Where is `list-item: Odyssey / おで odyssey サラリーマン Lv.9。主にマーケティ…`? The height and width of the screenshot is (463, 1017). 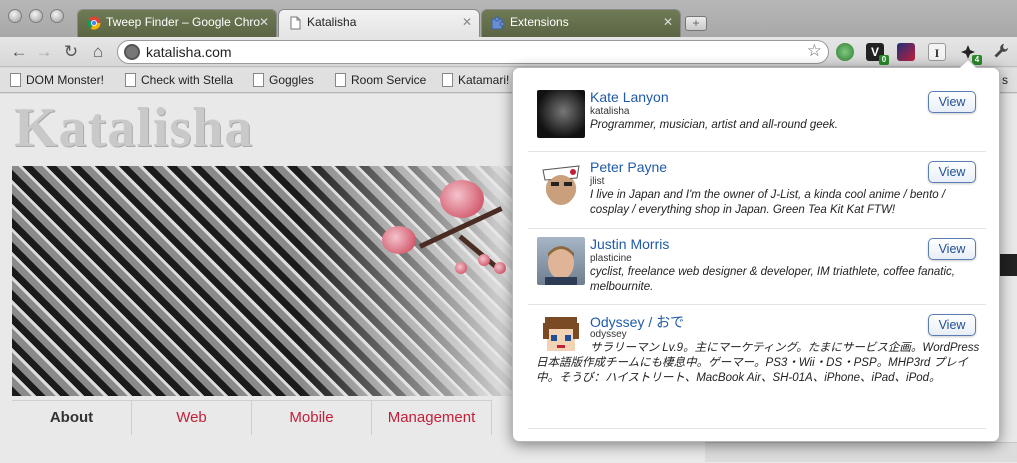
list-item: Odyssey / おで odyssey サラリーマン Lv.9。主にマーケティ… is located at coordinates (757, 367).